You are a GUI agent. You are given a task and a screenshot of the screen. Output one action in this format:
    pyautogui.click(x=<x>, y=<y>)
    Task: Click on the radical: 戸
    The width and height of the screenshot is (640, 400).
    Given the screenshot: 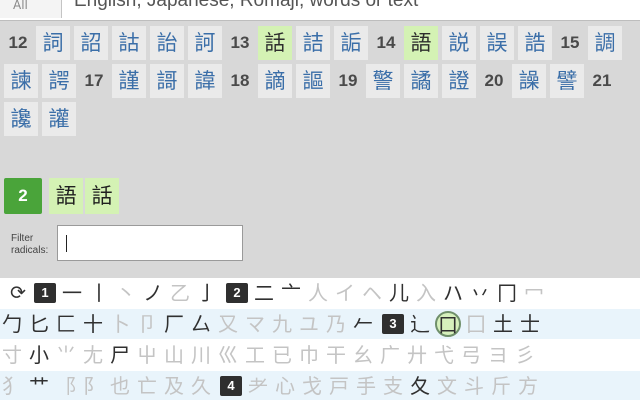 What is the action you would take?
    pyautogui.click(x=339, y=385)
    